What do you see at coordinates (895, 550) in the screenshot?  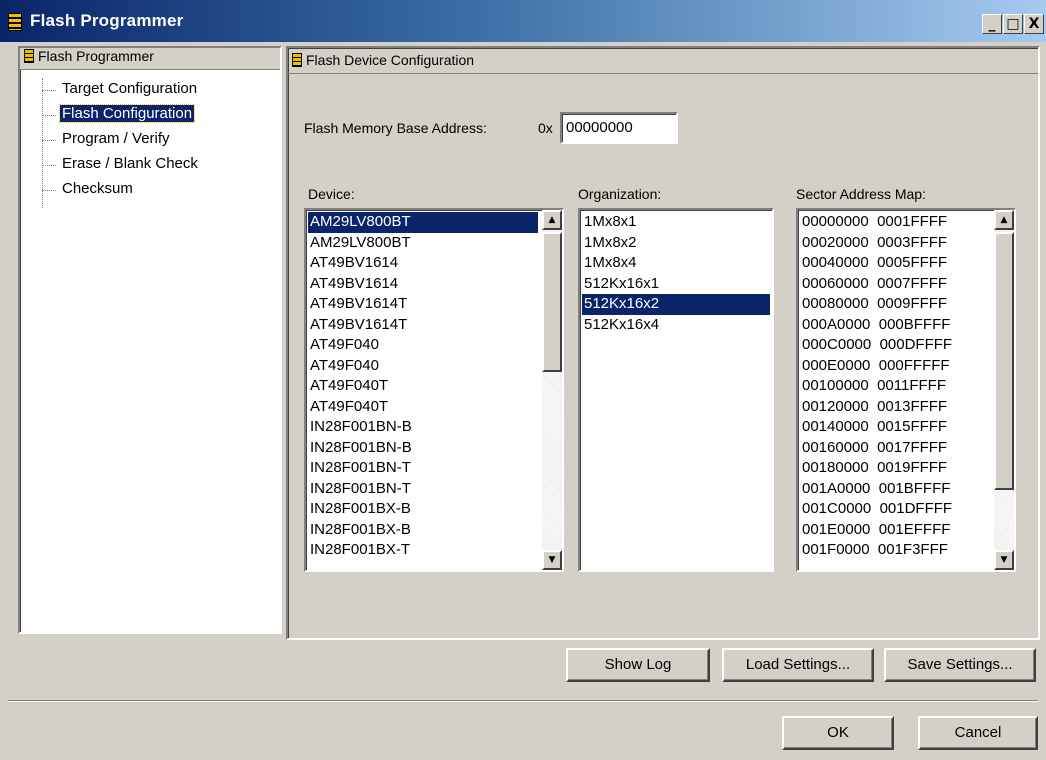 I see `sector-map-item: 001F0000 001F3FFF` at bounding box center [895, 550].